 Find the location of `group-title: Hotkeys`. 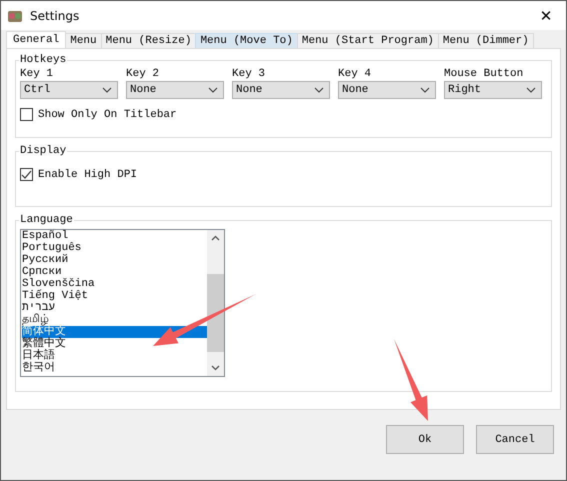

group-title: Hotkeys is located at coordinates (43, 60).